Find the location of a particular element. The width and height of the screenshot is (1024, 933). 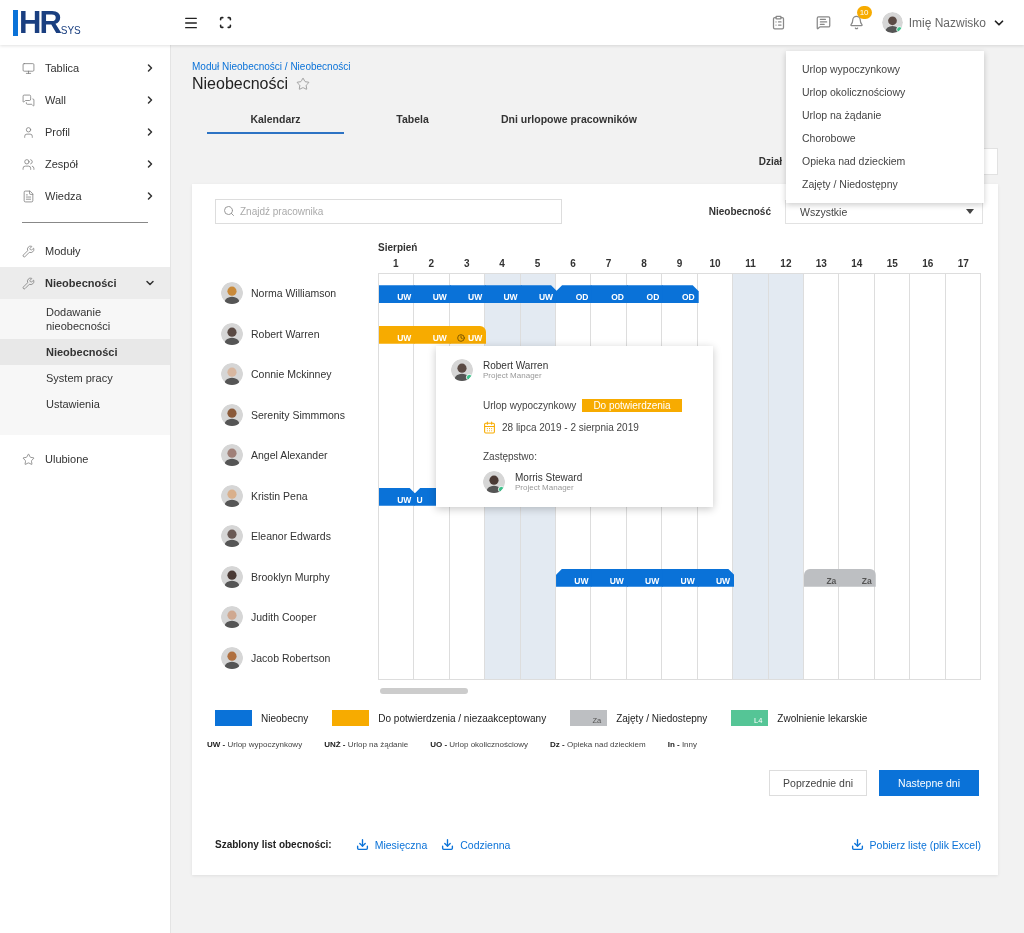

day-number: 11 is located at coordinates (750, 264).